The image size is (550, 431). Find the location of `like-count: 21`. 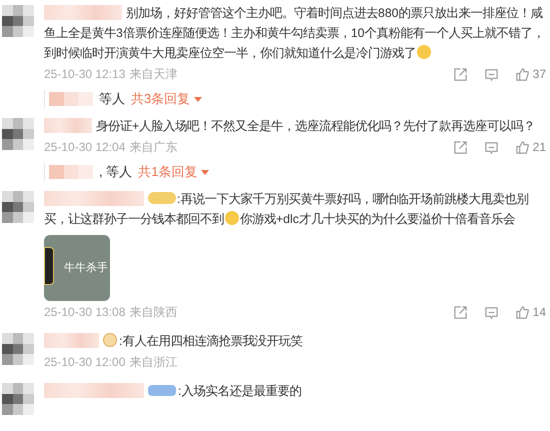

like-count: 21 is located at coordinates (539, 147).